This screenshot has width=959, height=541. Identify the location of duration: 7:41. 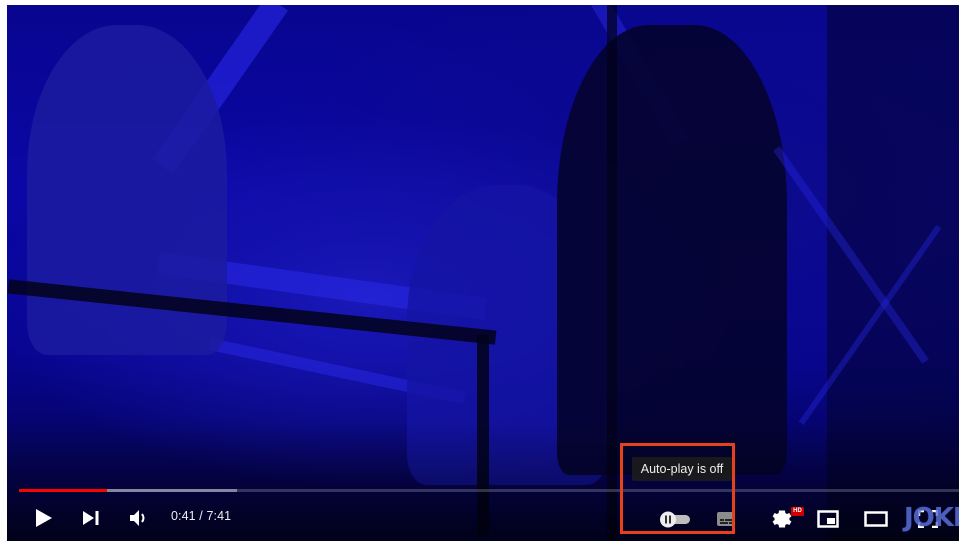
(219, 516).